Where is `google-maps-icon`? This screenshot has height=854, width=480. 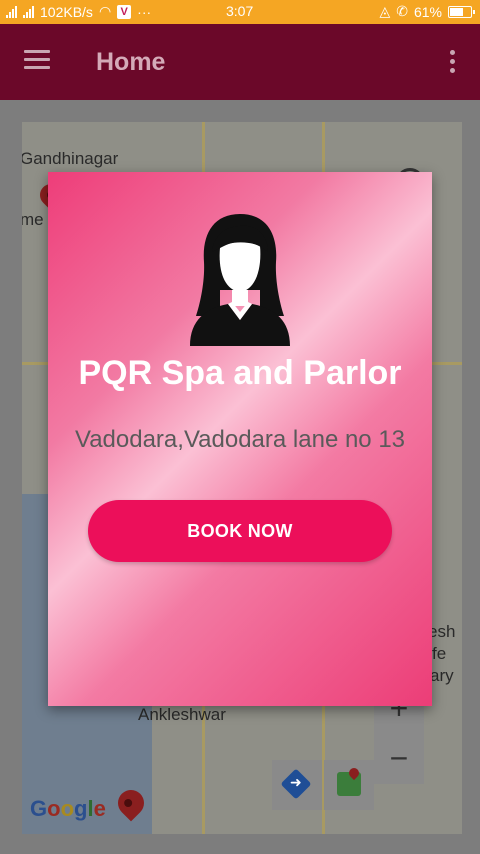
google-maps-icon is located at coordinates (349, 784).